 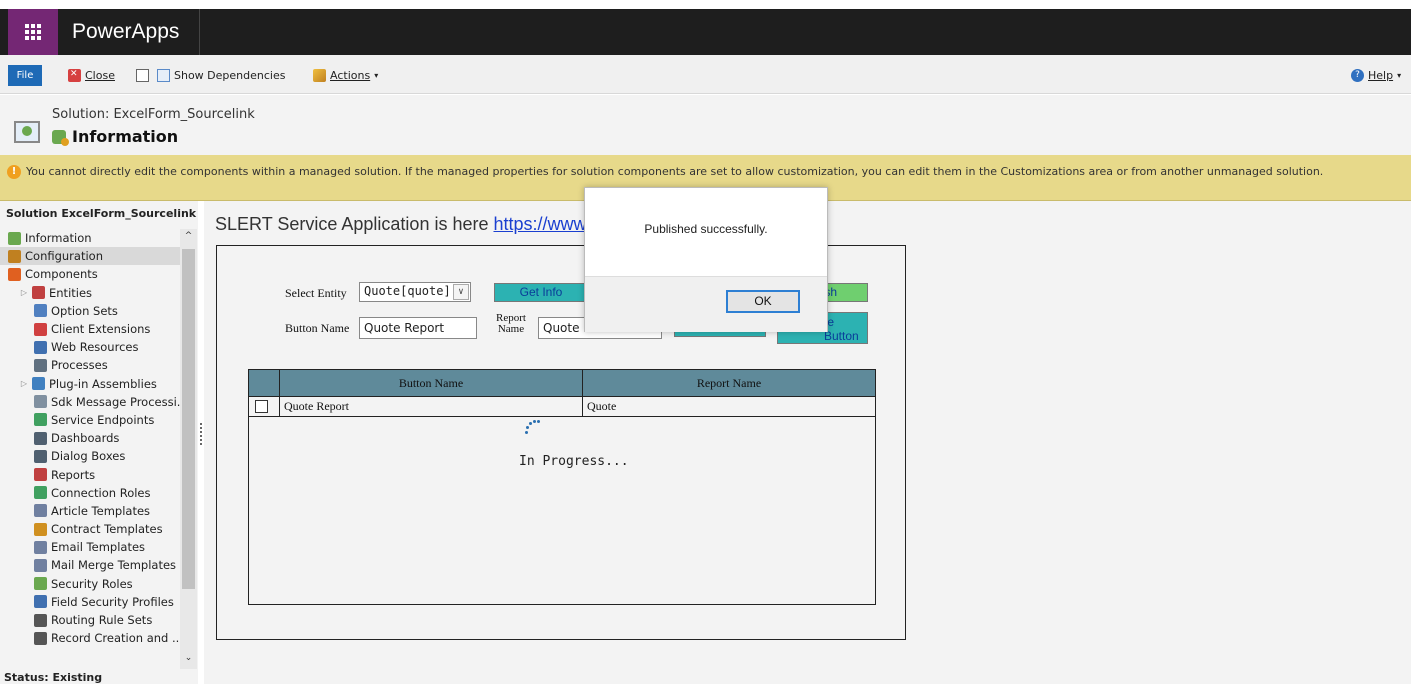 I want to click on row-button-name: Quote Report, so click(x=431, y=406).